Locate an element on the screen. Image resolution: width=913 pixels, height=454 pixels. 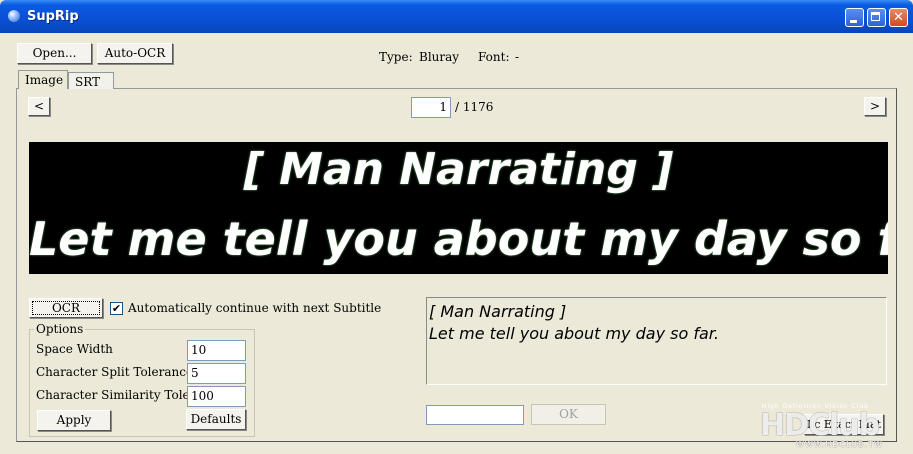
previous-subtitle-button: < is located at coordinates (39, 106).